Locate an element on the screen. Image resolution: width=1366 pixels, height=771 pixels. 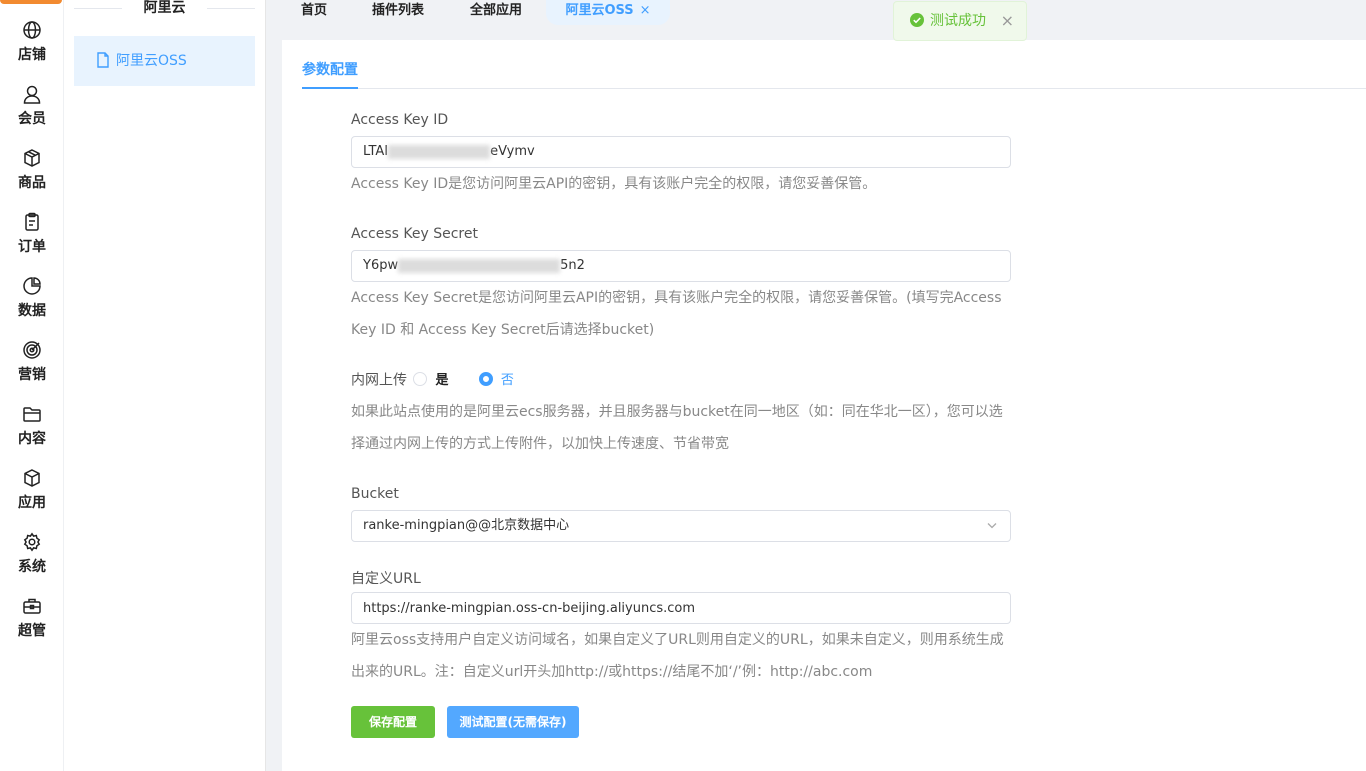
tab-aliyun-oss: 阿里云OSS × is located at coordinates (608, 12).